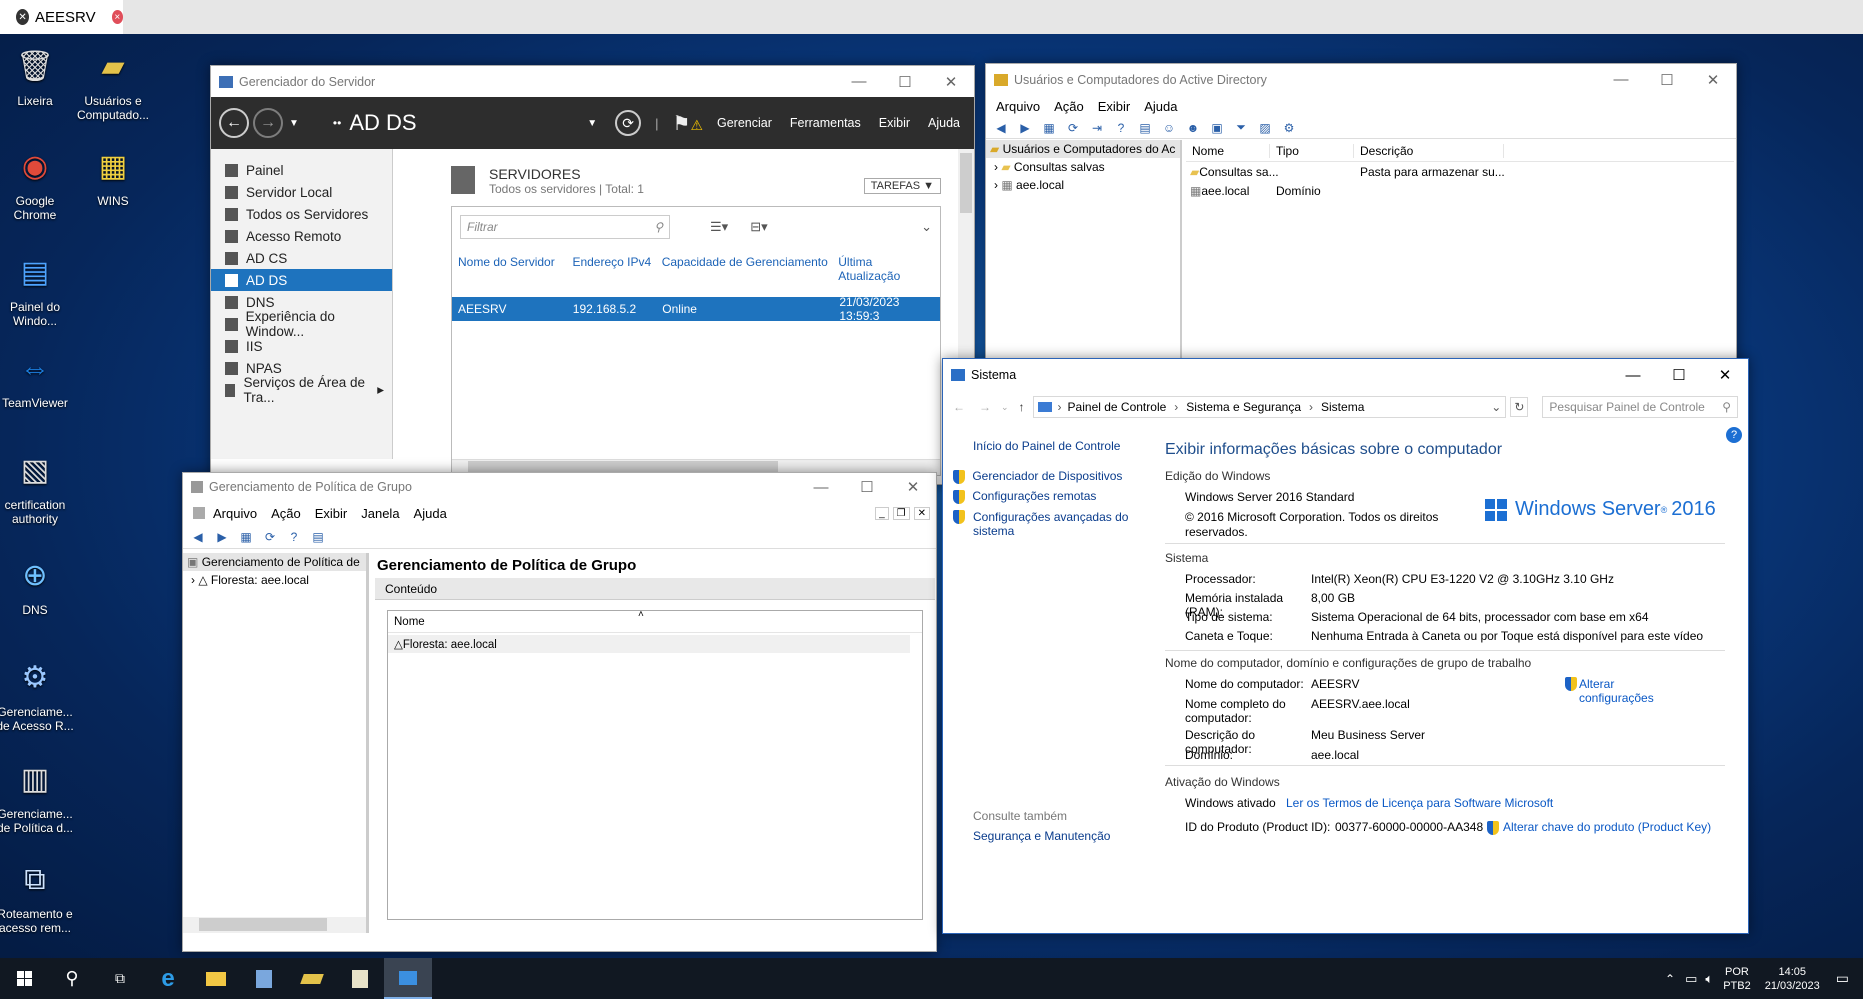 The width and height of the screenshot is (1863, 999). I want to click on breadcrumb-1: Sistema e Segurança, so click(1243, 407).